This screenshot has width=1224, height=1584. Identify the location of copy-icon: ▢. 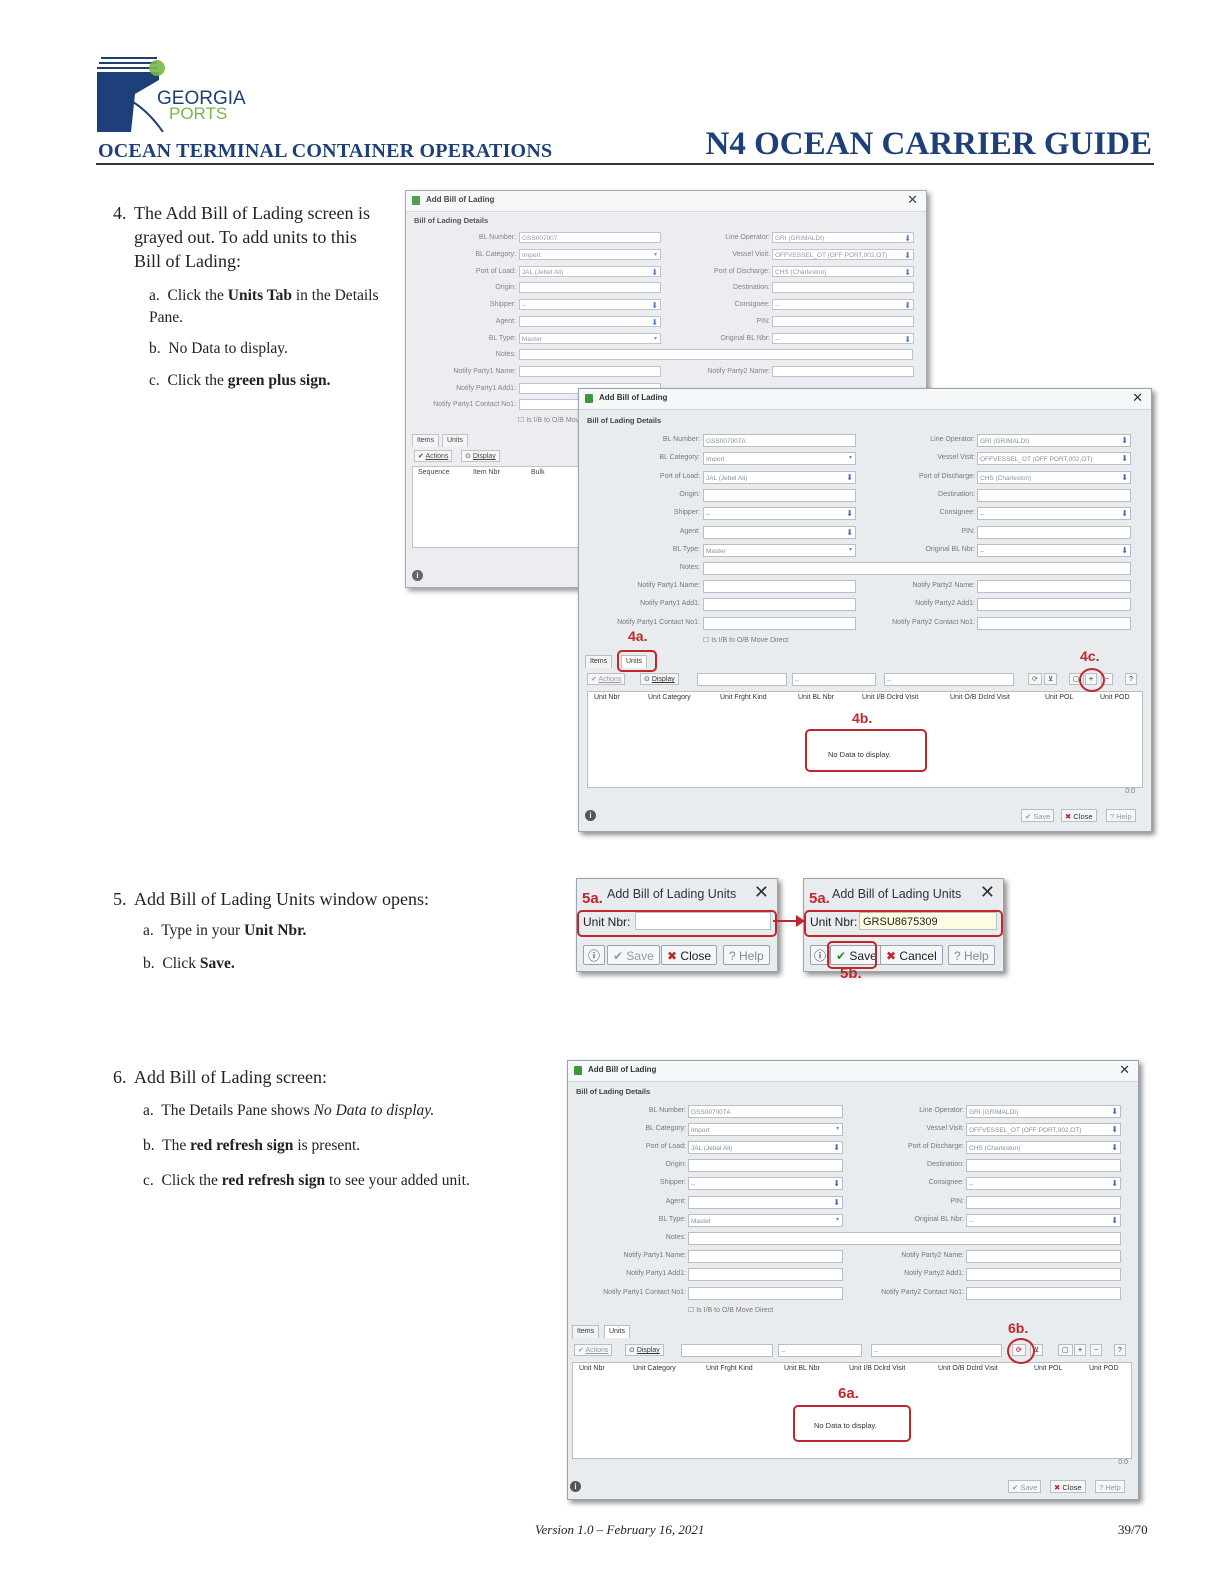
(1065, 1350).